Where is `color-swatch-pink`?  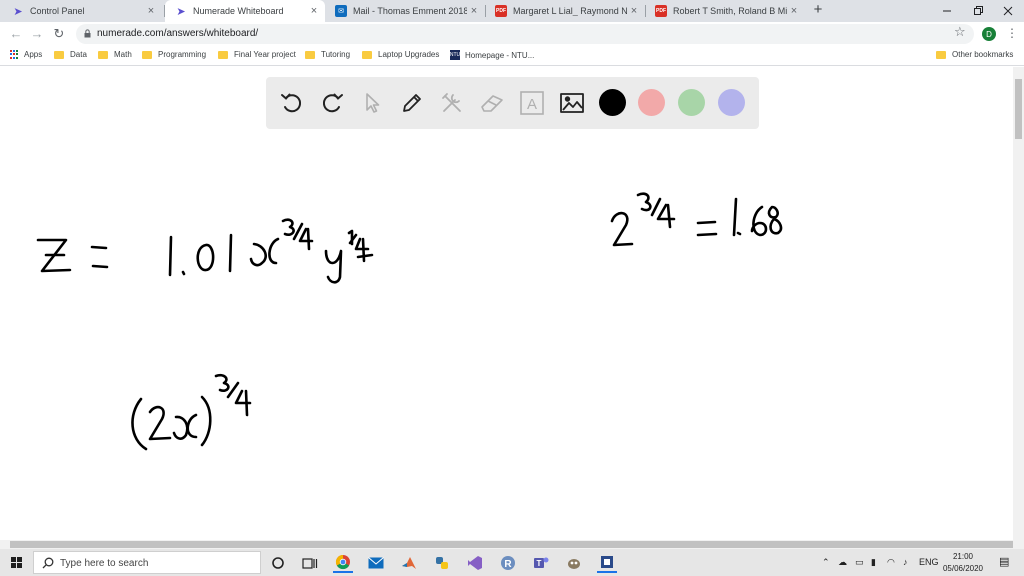 color-swatch-pink is located at coordinates (651, 102).